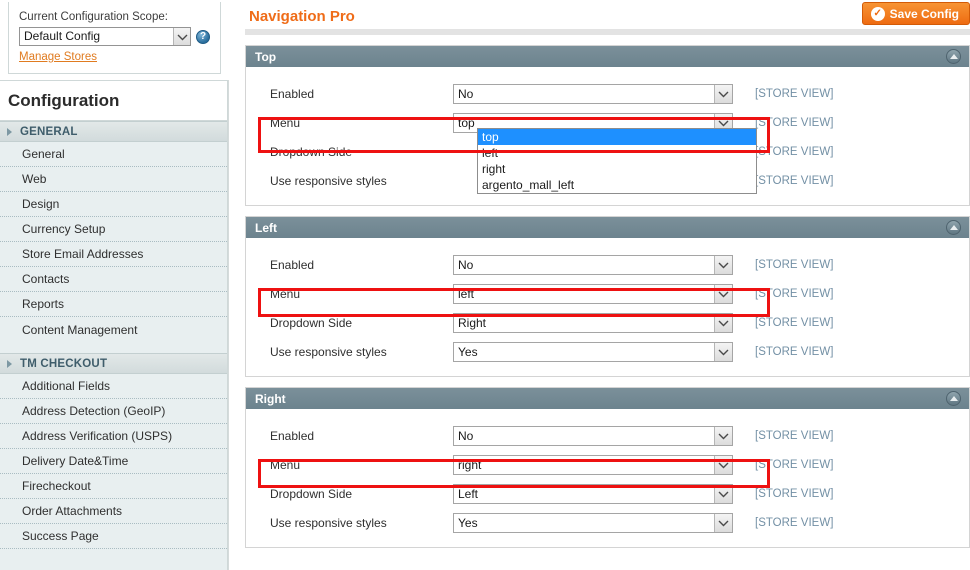 The width and height of the screenshot is (970, 570). I want to click on field-select-dropdown-side: Right, so click(593, 322).